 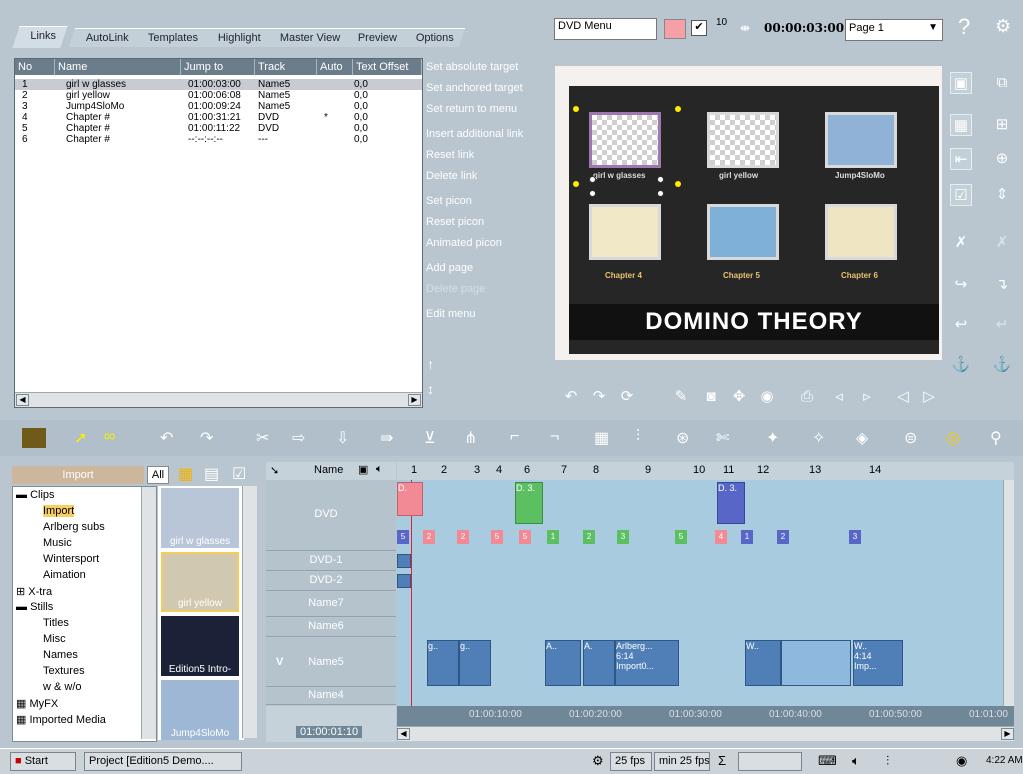 What do you see at coordinates (218, 95) in the screenshot?
I see `table-row: 2 girl yellow 01:00:06:08 Name5 0,0` at bounding box center [218, 95].